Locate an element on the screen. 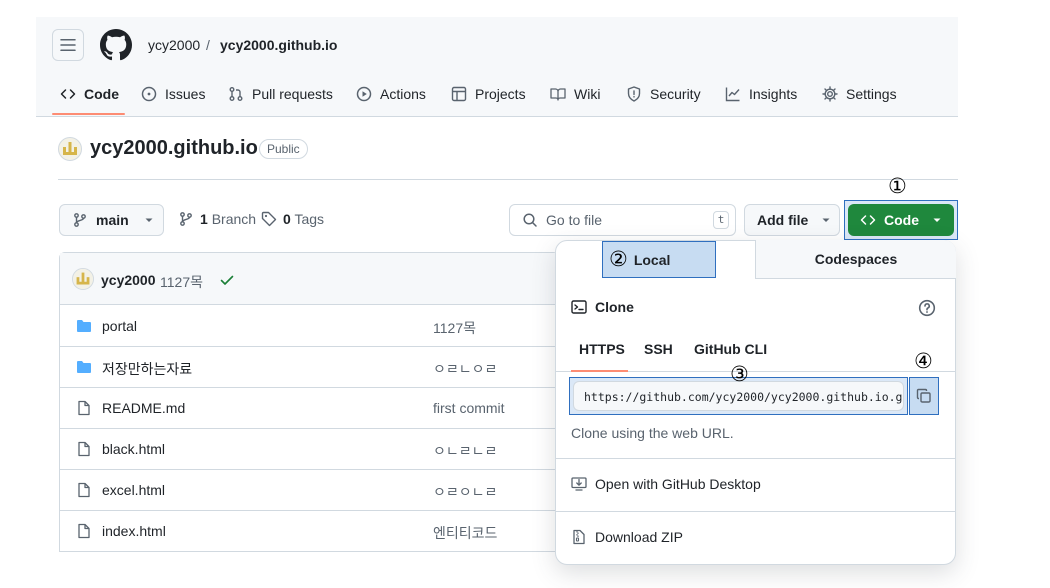  clone-heading: Clone is located at coordinates (602, 307).